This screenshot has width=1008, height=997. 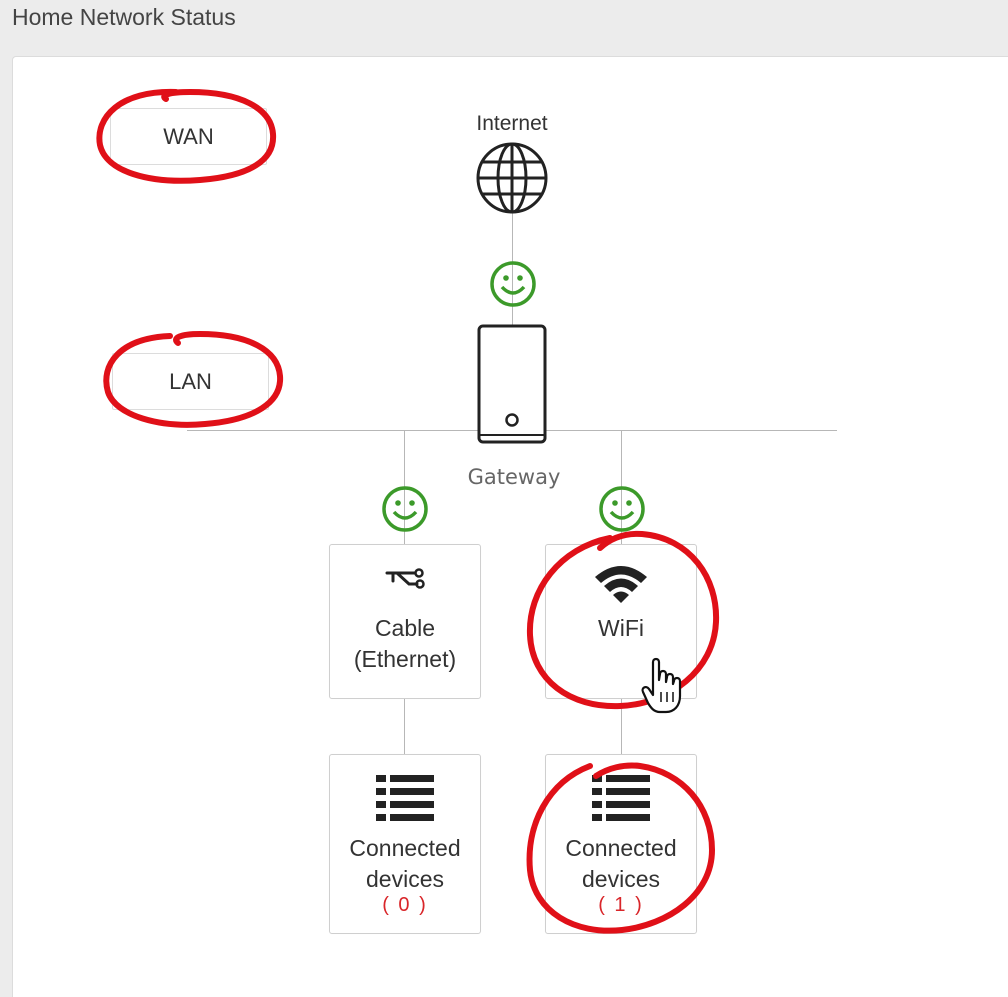 What do you see at coordinates (405, 628) in the screenshot?
I see `ethernet-tile-title: Cable` at bounding box center [405, 628].